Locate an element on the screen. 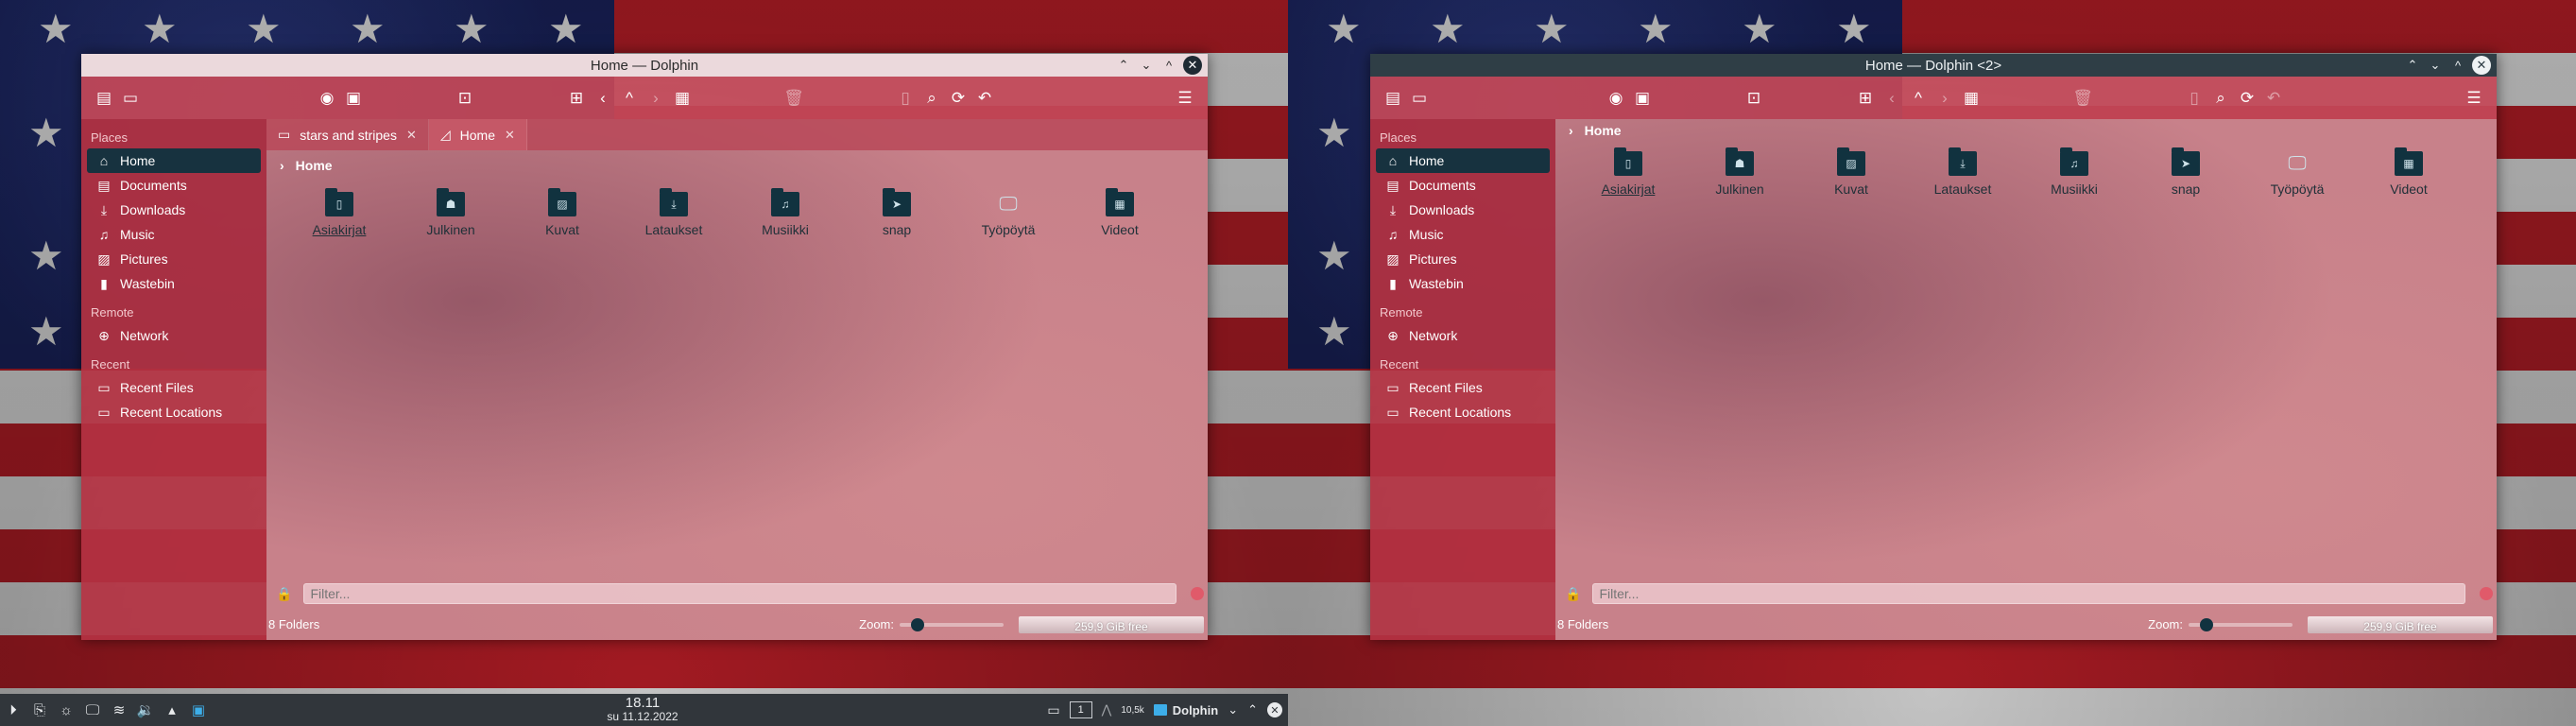 This screenshot has width=2576, height=726. hamburger-menu-icon: ☰ is located at coordinates (1185, 99).